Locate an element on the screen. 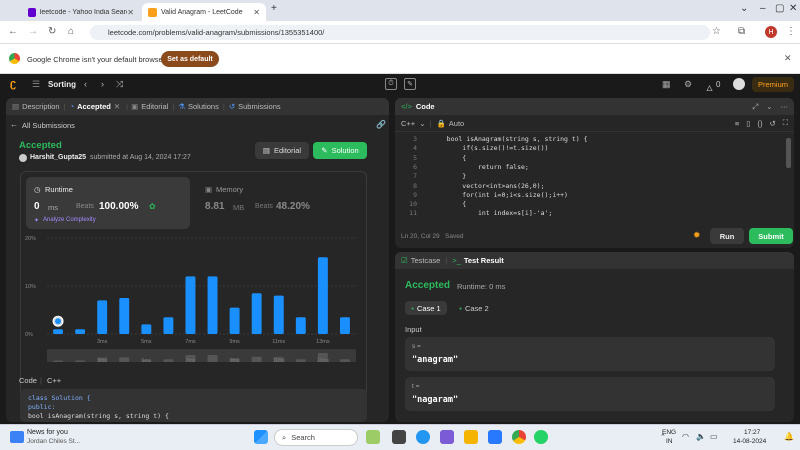 The height and width of the screenshot is (450, 800). window-close-icon: ✕ is located at coordinates (793, 8).